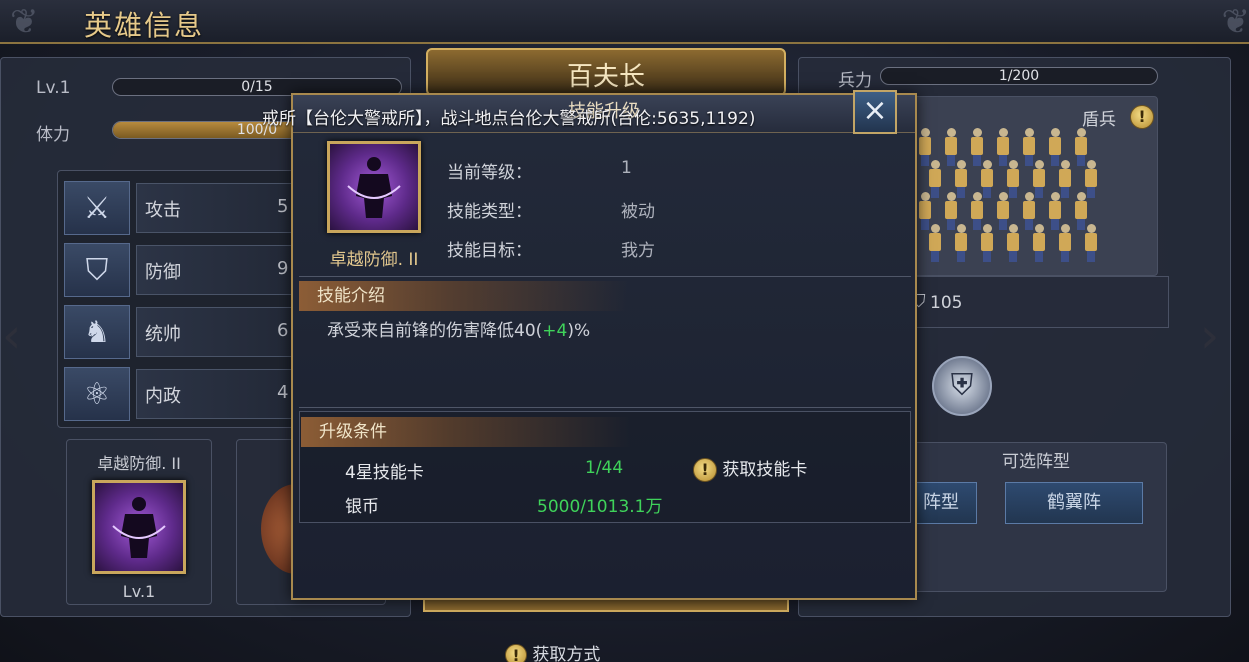 This screenshot has height=662, width=1249. Describe the element at coordinates (566, 653) in the screenshot. I see `acquire-method-label: 获取方式` at that location.